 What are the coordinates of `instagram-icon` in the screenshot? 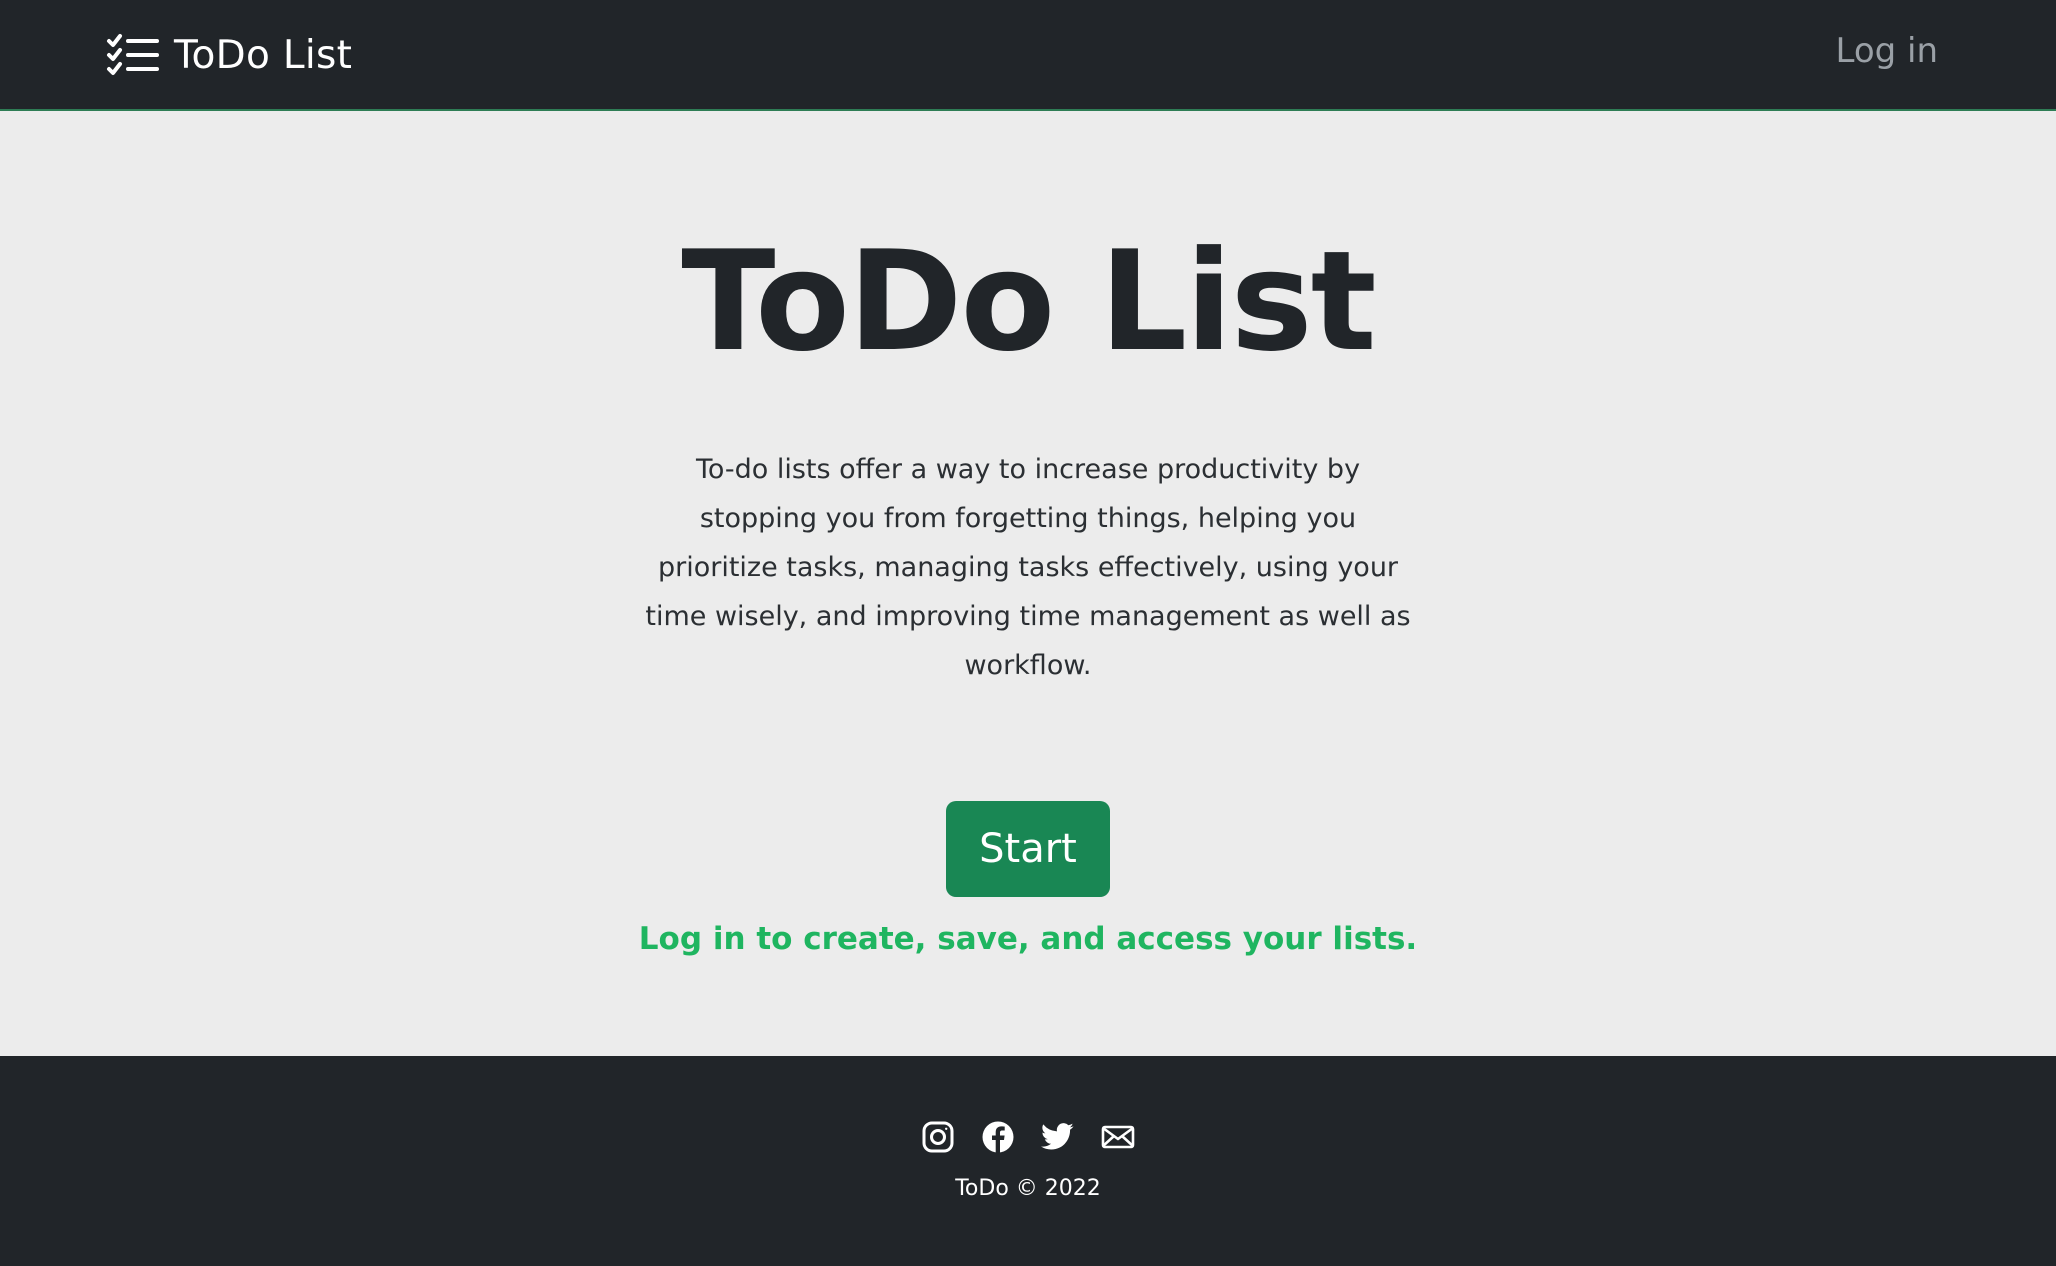 It's located at (938, 1137).